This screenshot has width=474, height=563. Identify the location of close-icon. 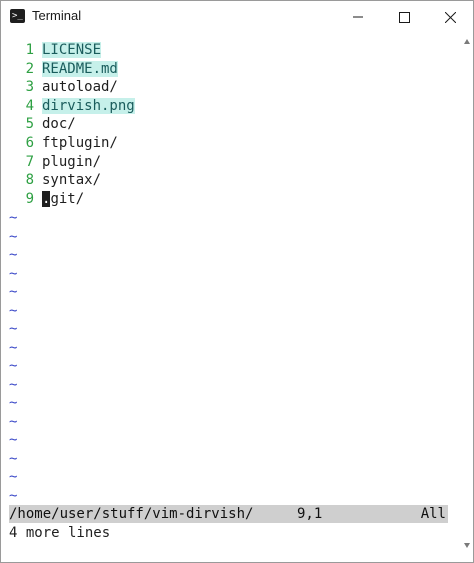
(450, 17).